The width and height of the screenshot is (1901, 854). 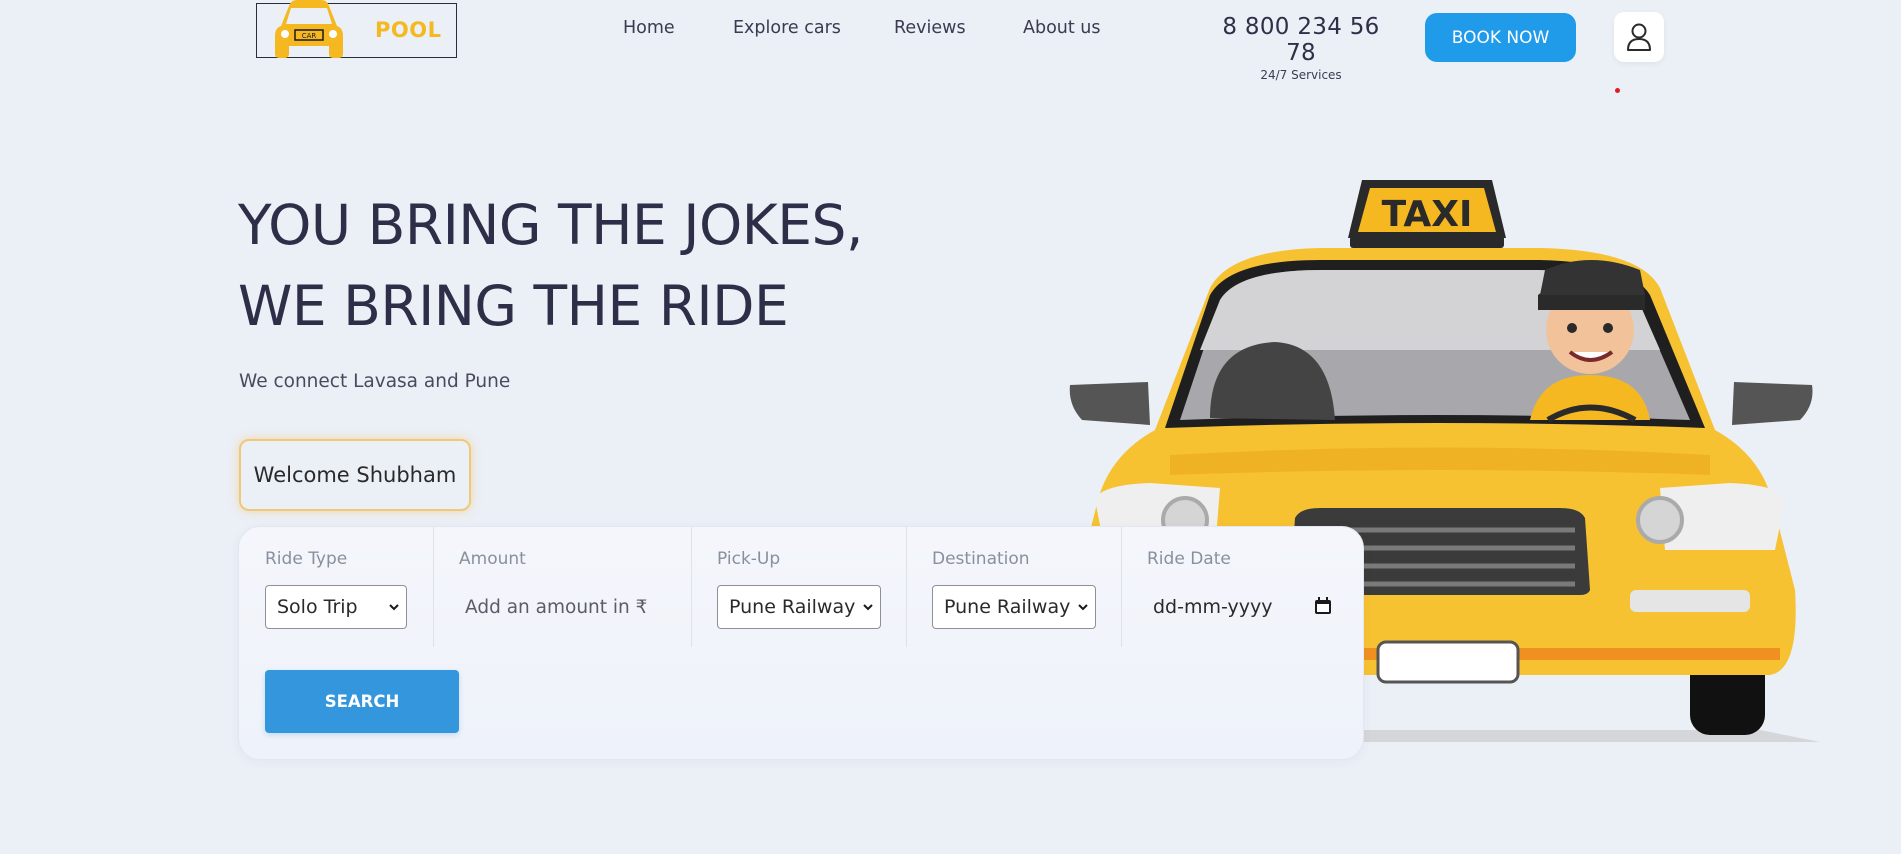 What do you see at coordinates (1213, 607) in the screenshot?
I see `ride-date-placeholder: dd-mm-yyyy` at bounding box center [1213, 607].